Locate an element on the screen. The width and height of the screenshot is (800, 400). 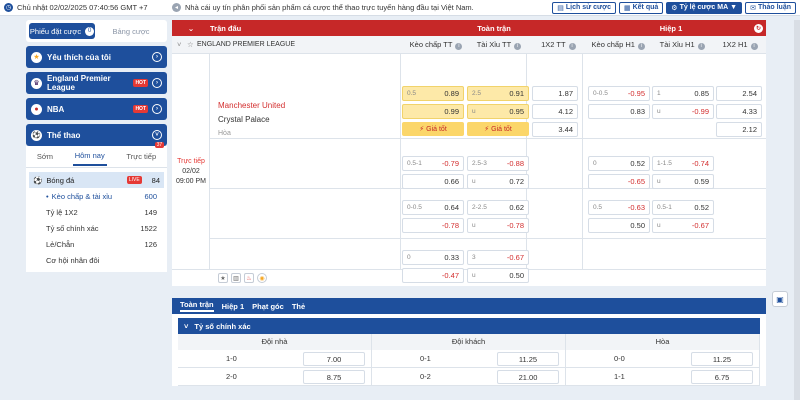
odds-button: 0.5 0.89 is located at coordinates (433, 93).